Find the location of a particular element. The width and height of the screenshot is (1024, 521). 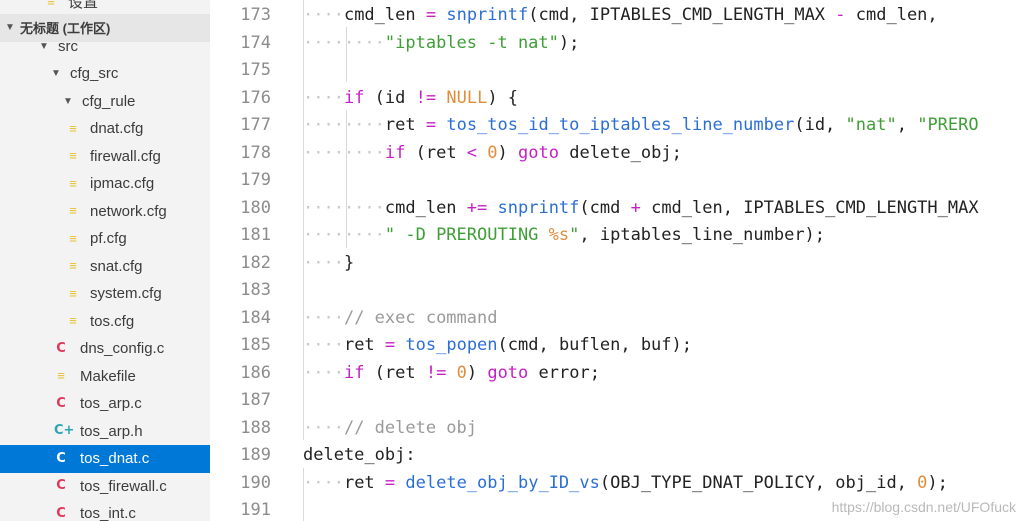

tree-item-tos-arp-c: Ctos_arp.c is located at coordinates (105, 404).